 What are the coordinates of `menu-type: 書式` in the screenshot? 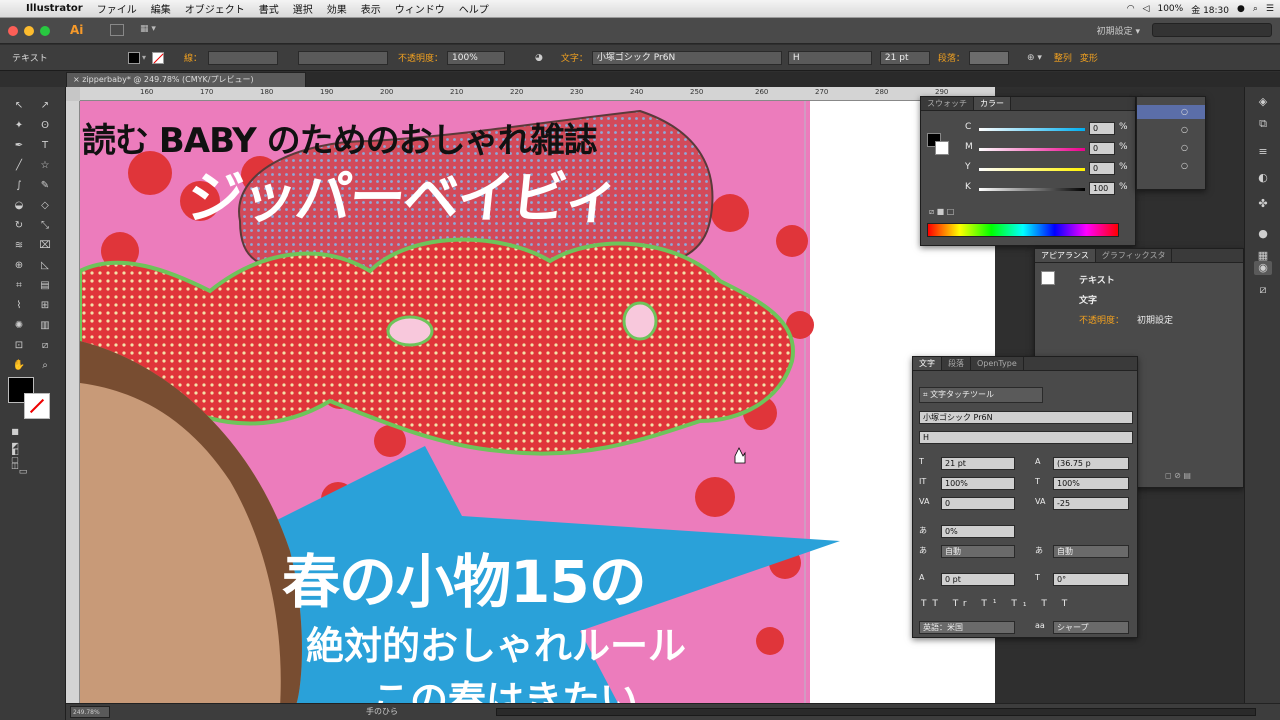 It's located at (269, 8).